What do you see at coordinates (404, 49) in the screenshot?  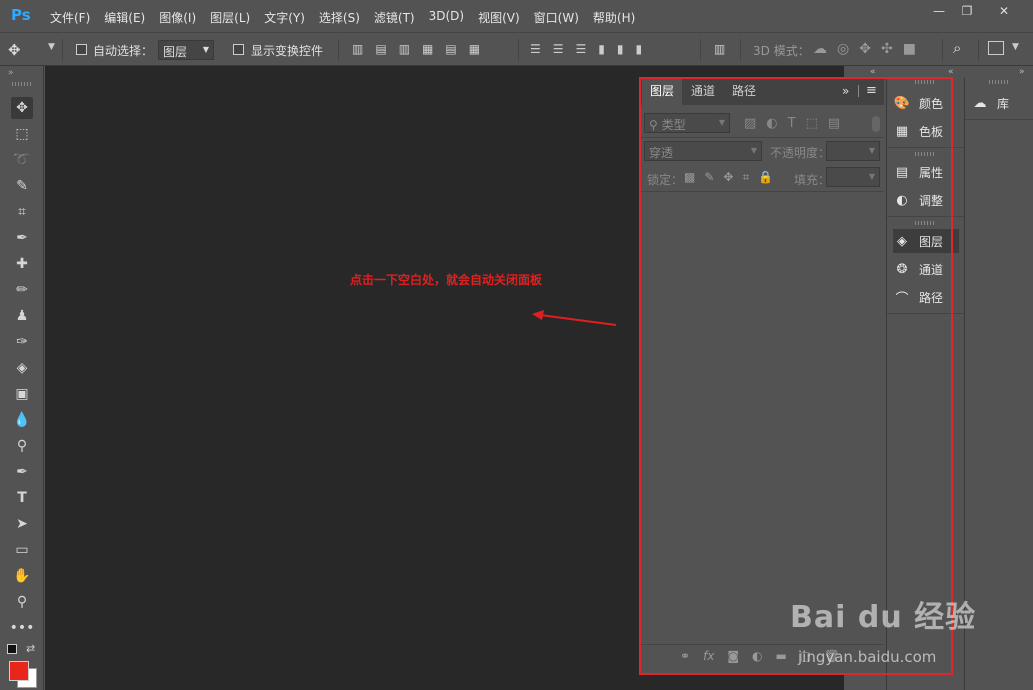 I see `align-bottom-icon: ▥` at bounding box center [404, 49].